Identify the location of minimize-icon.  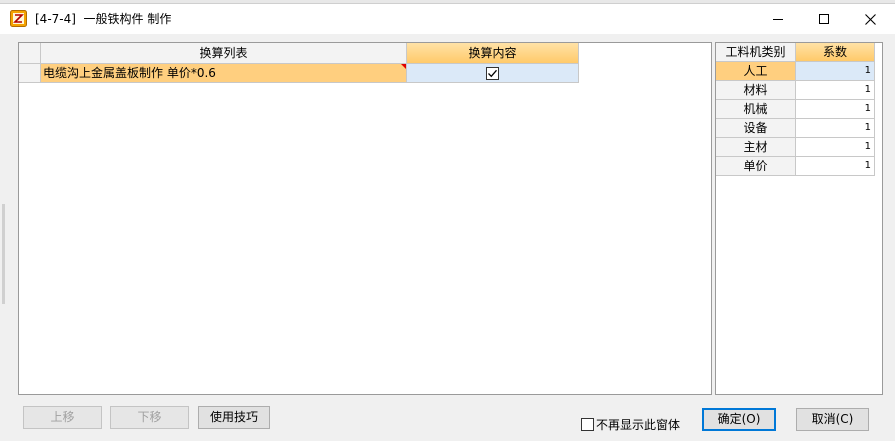
(778, 19).